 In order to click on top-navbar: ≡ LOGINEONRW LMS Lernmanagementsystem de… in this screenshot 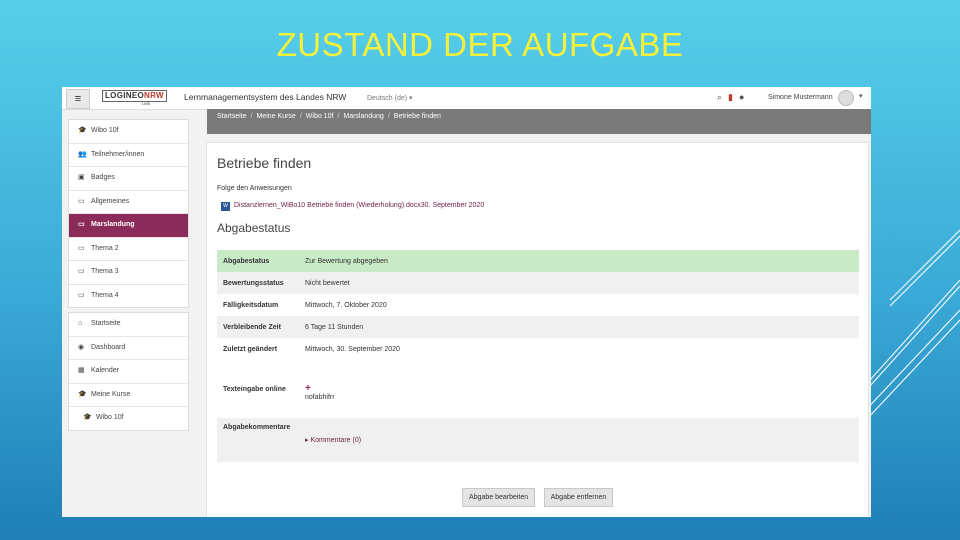, I will do `click(466, 98)`.